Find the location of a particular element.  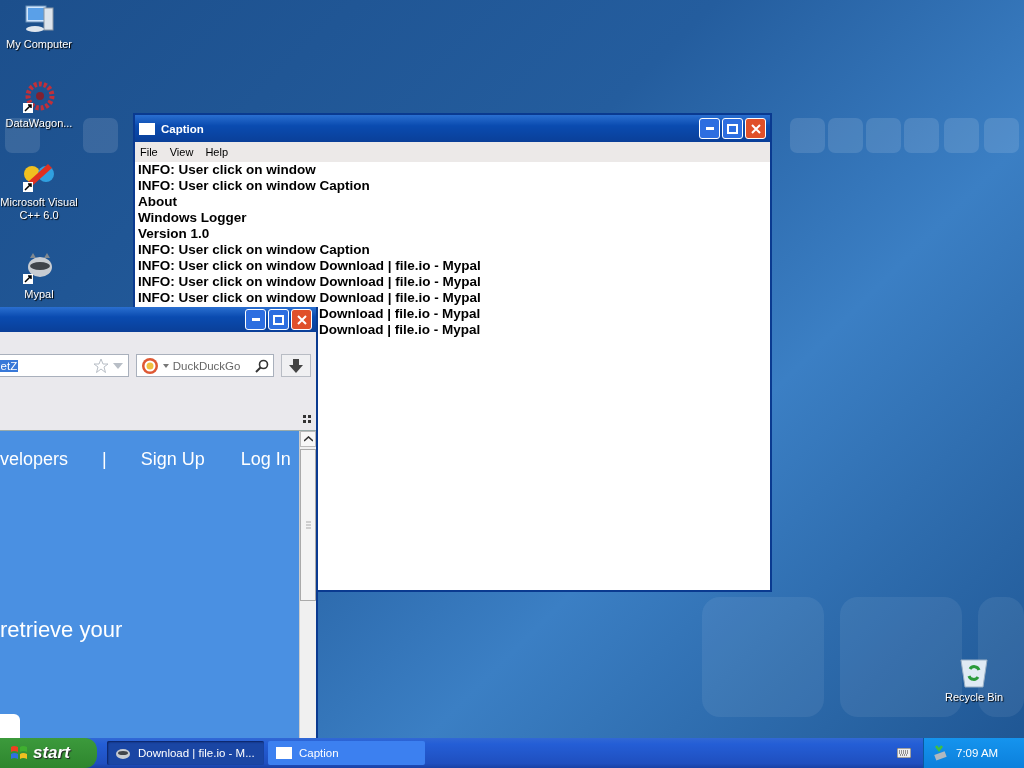

search-icon is located at coordinates (261, 365).